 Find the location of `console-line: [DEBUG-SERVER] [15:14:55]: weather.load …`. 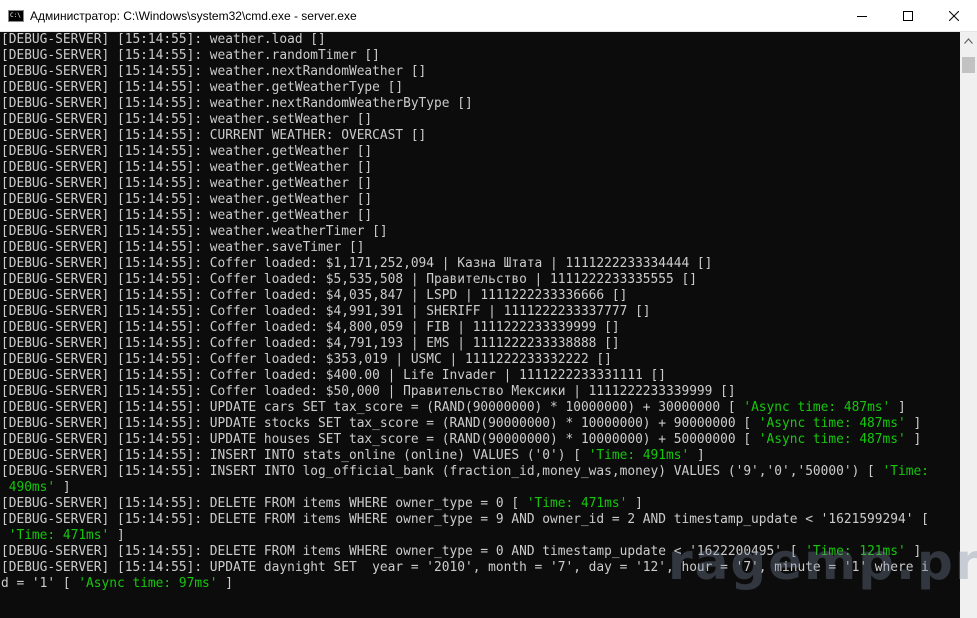

console-line: [DEBUG-SERVER] [15:14:55]: weather.load … is located at coordinates (480, 40).